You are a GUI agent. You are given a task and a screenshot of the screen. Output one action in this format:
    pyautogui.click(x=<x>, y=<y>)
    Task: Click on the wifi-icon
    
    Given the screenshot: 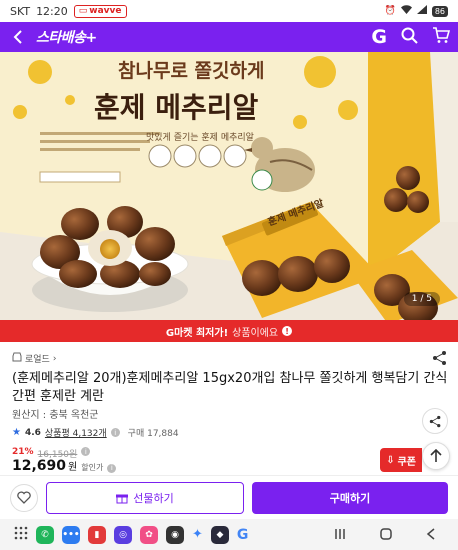 What is the action you would take?
    pyautogui.click(x=406, y=11)
    